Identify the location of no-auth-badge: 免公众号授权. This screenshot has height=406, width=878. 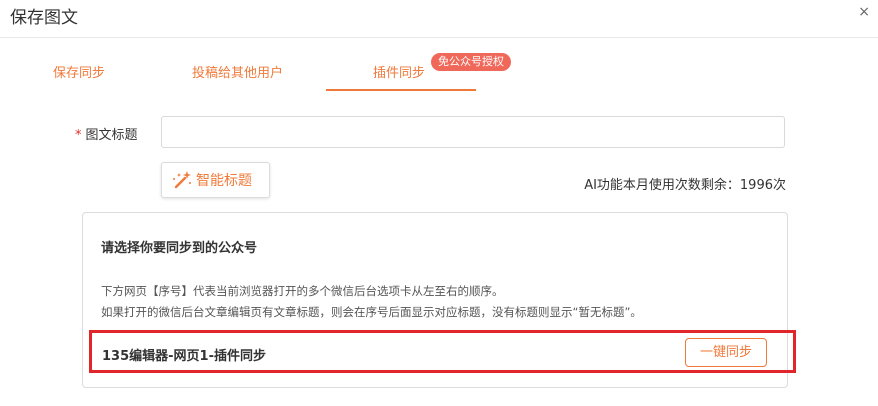
(471, 62).